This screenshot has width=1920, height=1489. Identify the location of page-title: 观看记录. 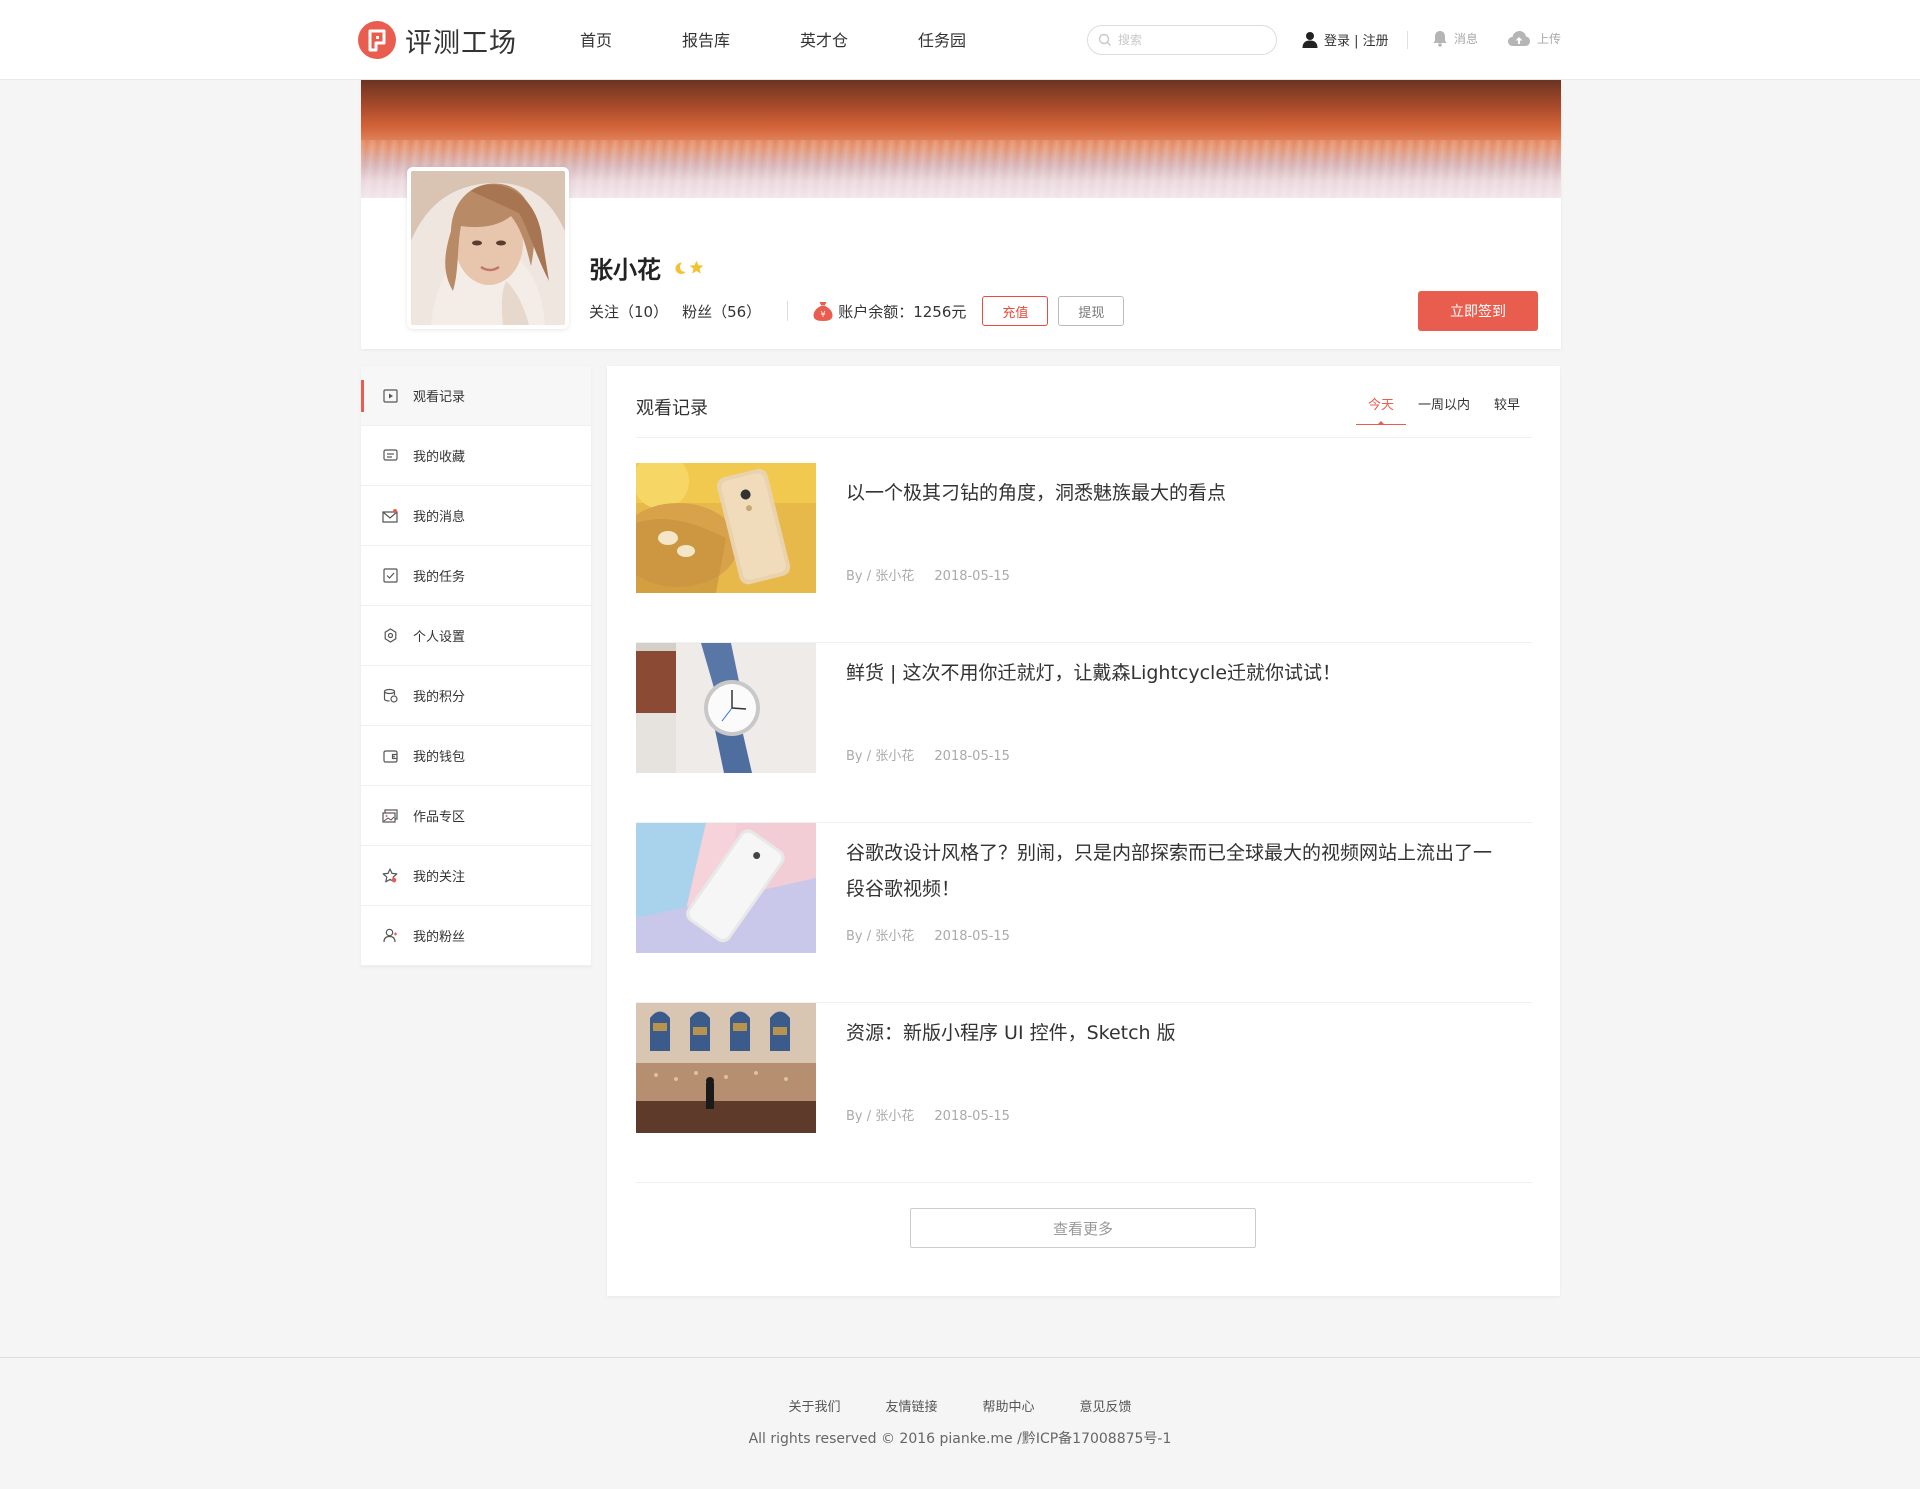
(672, 408).